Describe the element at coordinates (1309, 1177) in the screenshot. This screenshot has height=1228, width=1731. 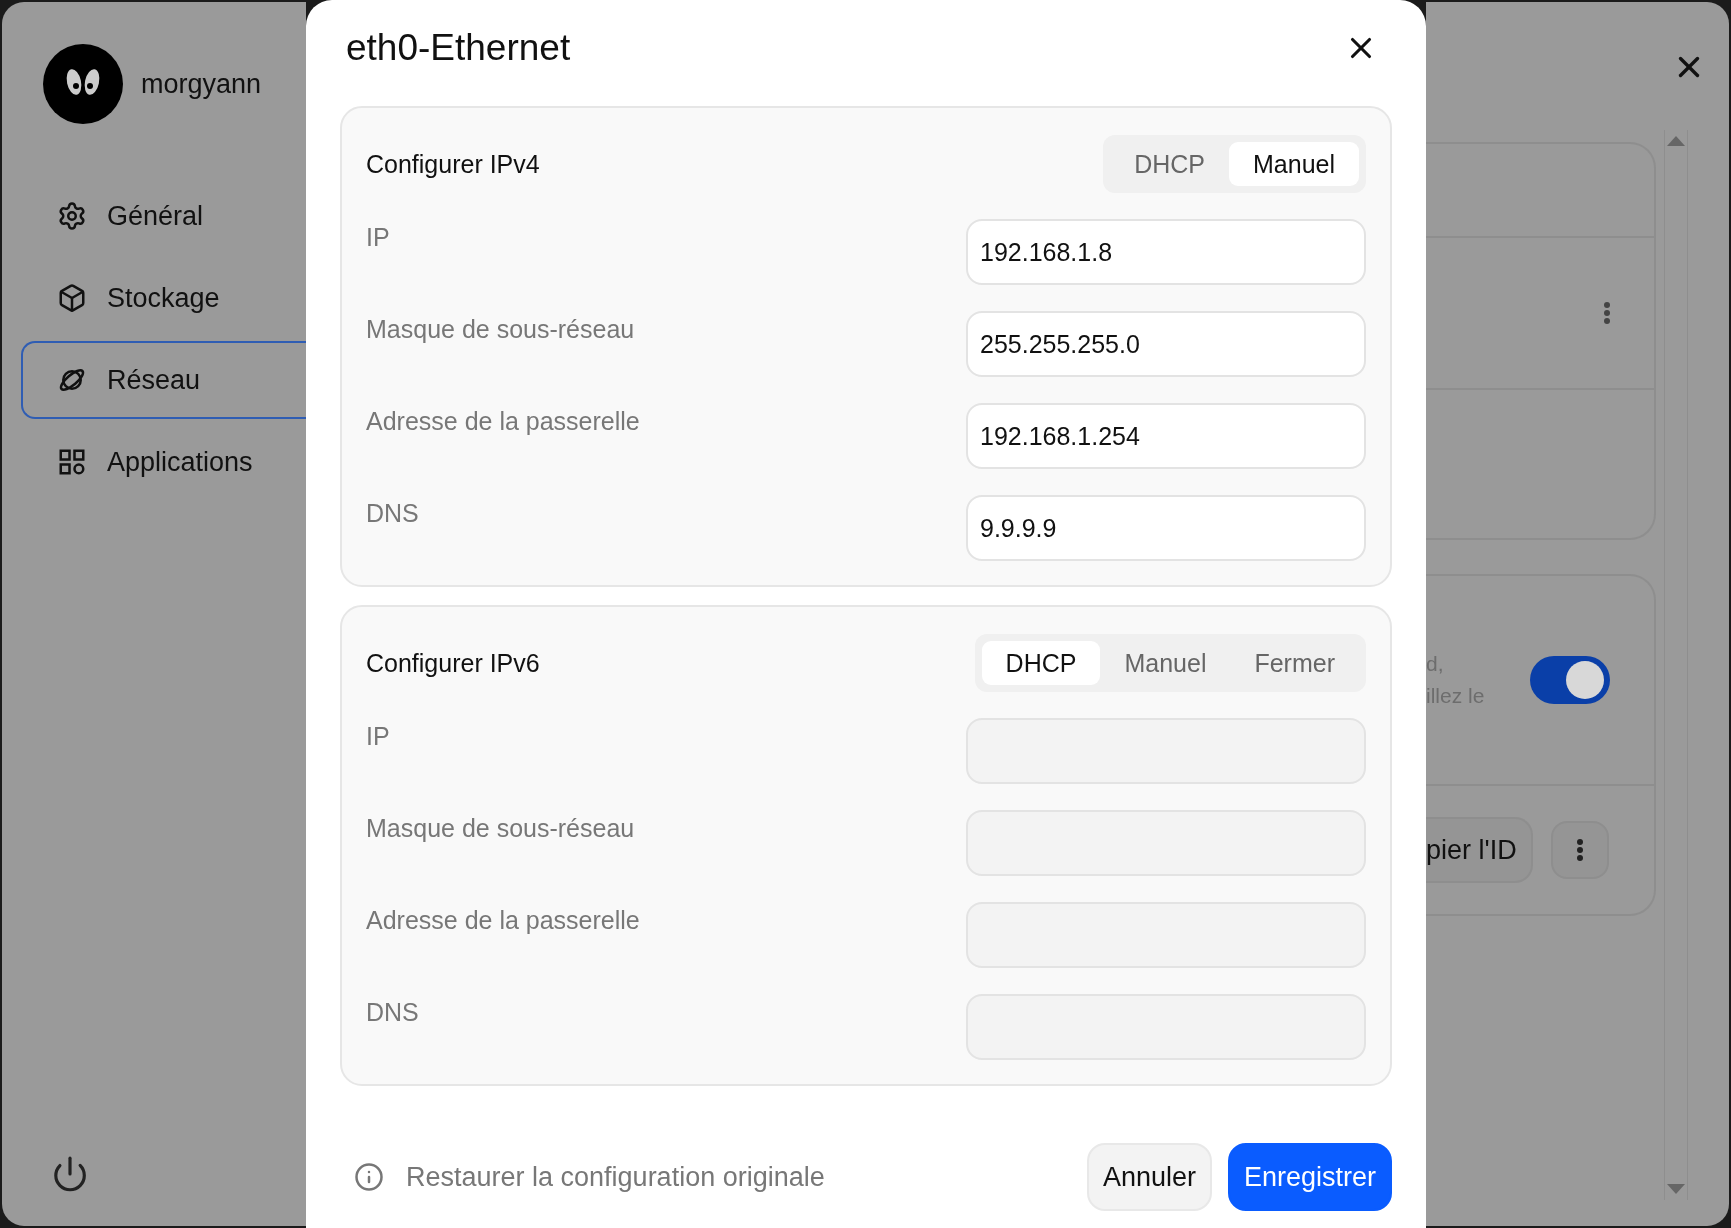
I see `save-button: Enregistrer` at that location.